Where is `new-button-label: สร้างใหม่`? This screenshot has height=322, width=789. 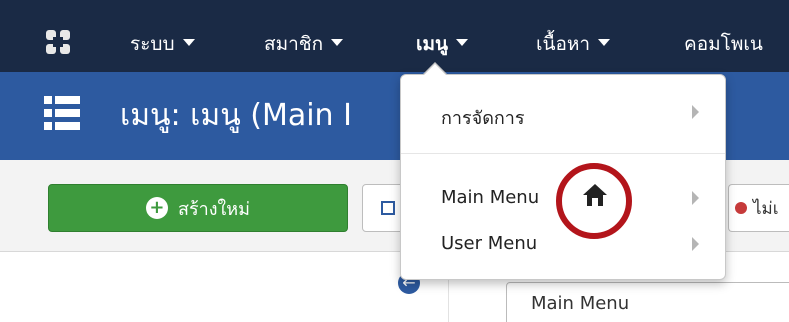 new-button-label: สร้างใหม่ is located at coordinates (214, 209).